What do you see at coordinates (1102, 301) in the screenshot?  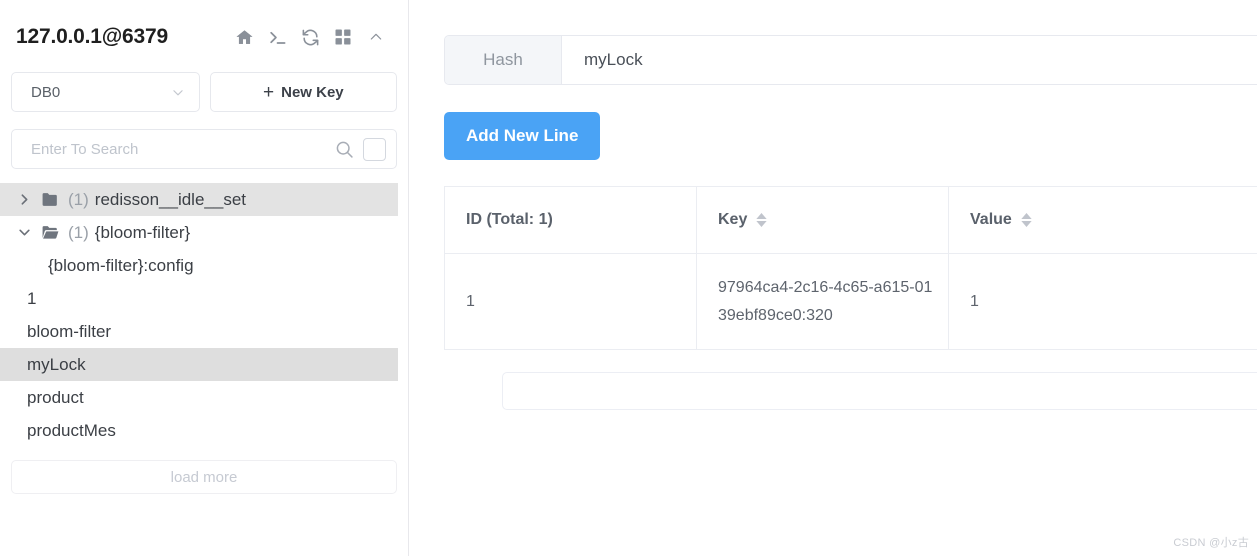 I see `cell-value: 1` at bounding box center [1102, 301].